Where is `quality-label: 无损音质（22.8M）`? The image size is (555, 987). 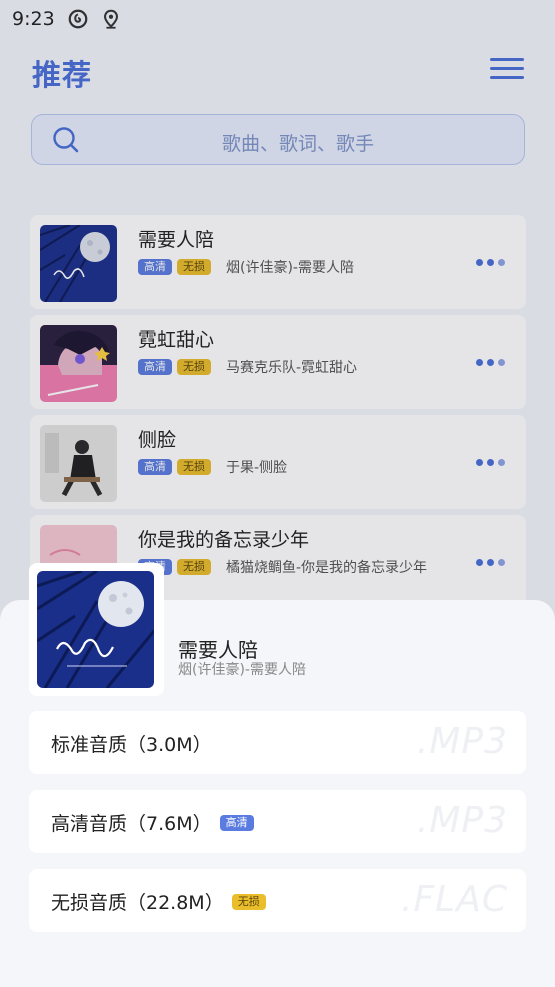 quality-label: 无损音质（22.8M） is located at coordinates (137, 903).